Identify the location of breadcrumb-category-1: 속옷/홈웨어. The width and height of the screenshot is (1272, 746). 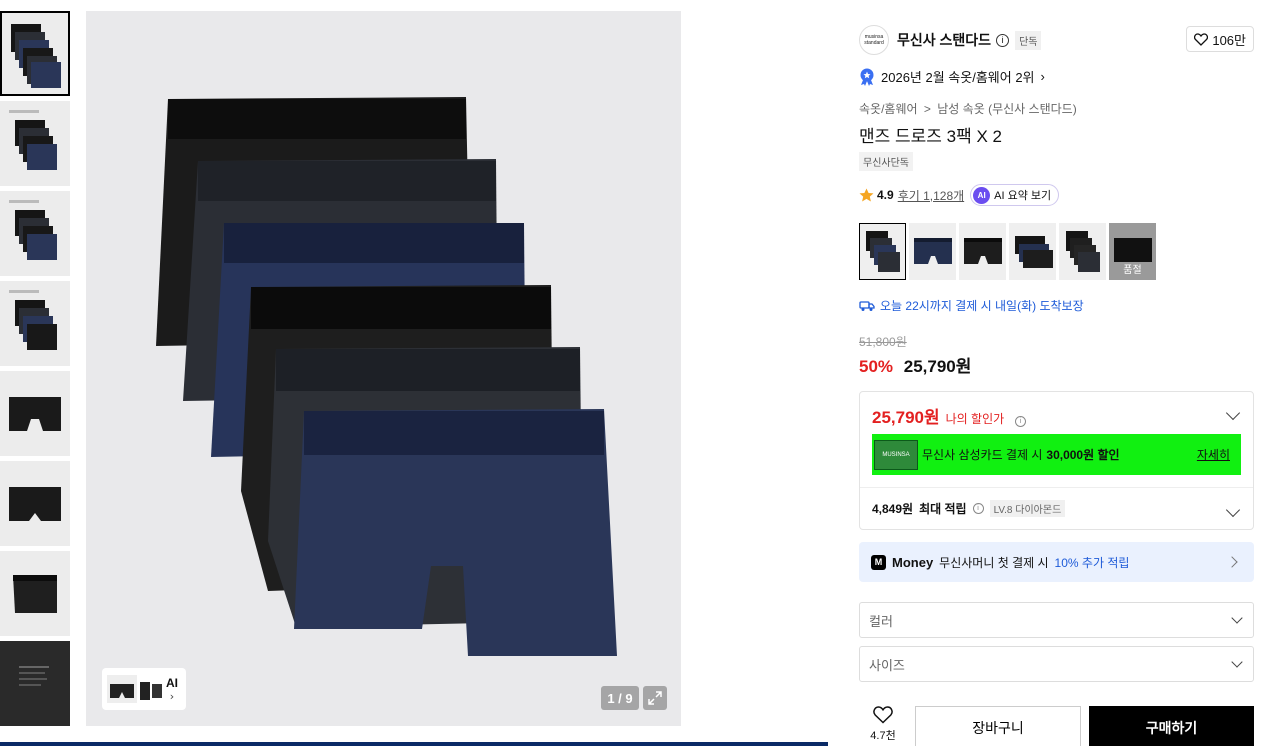
(888, 109).